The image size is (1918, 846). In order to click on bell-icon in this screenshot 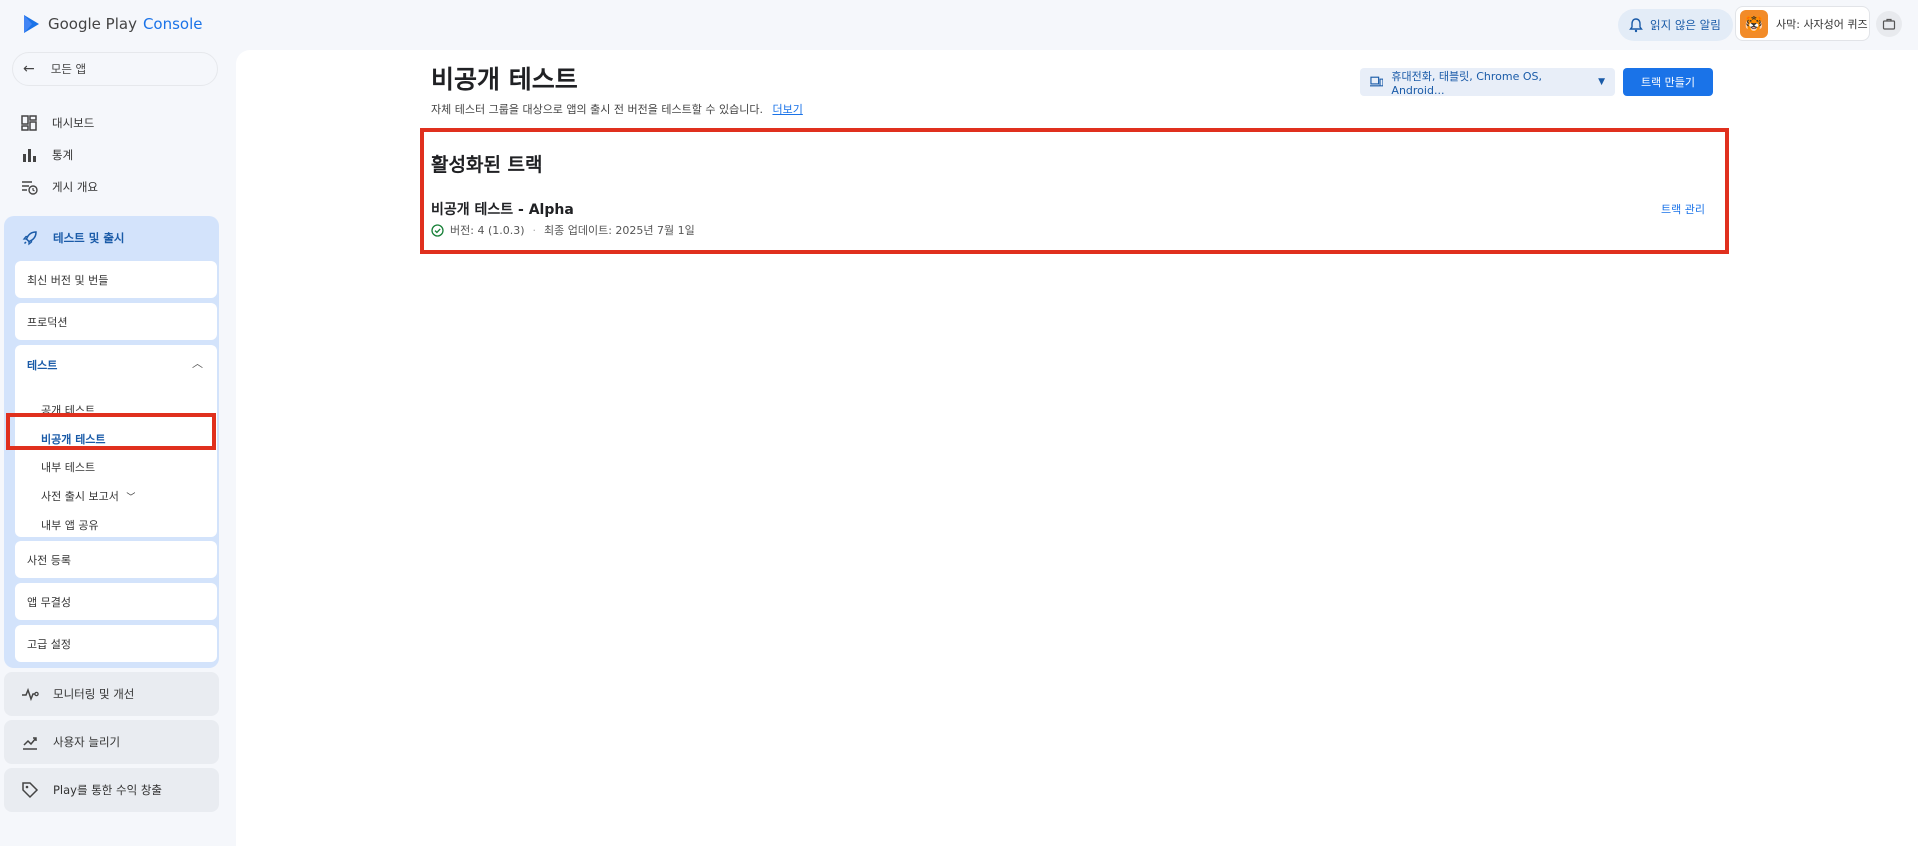, I will do `click(1636, 25)`.